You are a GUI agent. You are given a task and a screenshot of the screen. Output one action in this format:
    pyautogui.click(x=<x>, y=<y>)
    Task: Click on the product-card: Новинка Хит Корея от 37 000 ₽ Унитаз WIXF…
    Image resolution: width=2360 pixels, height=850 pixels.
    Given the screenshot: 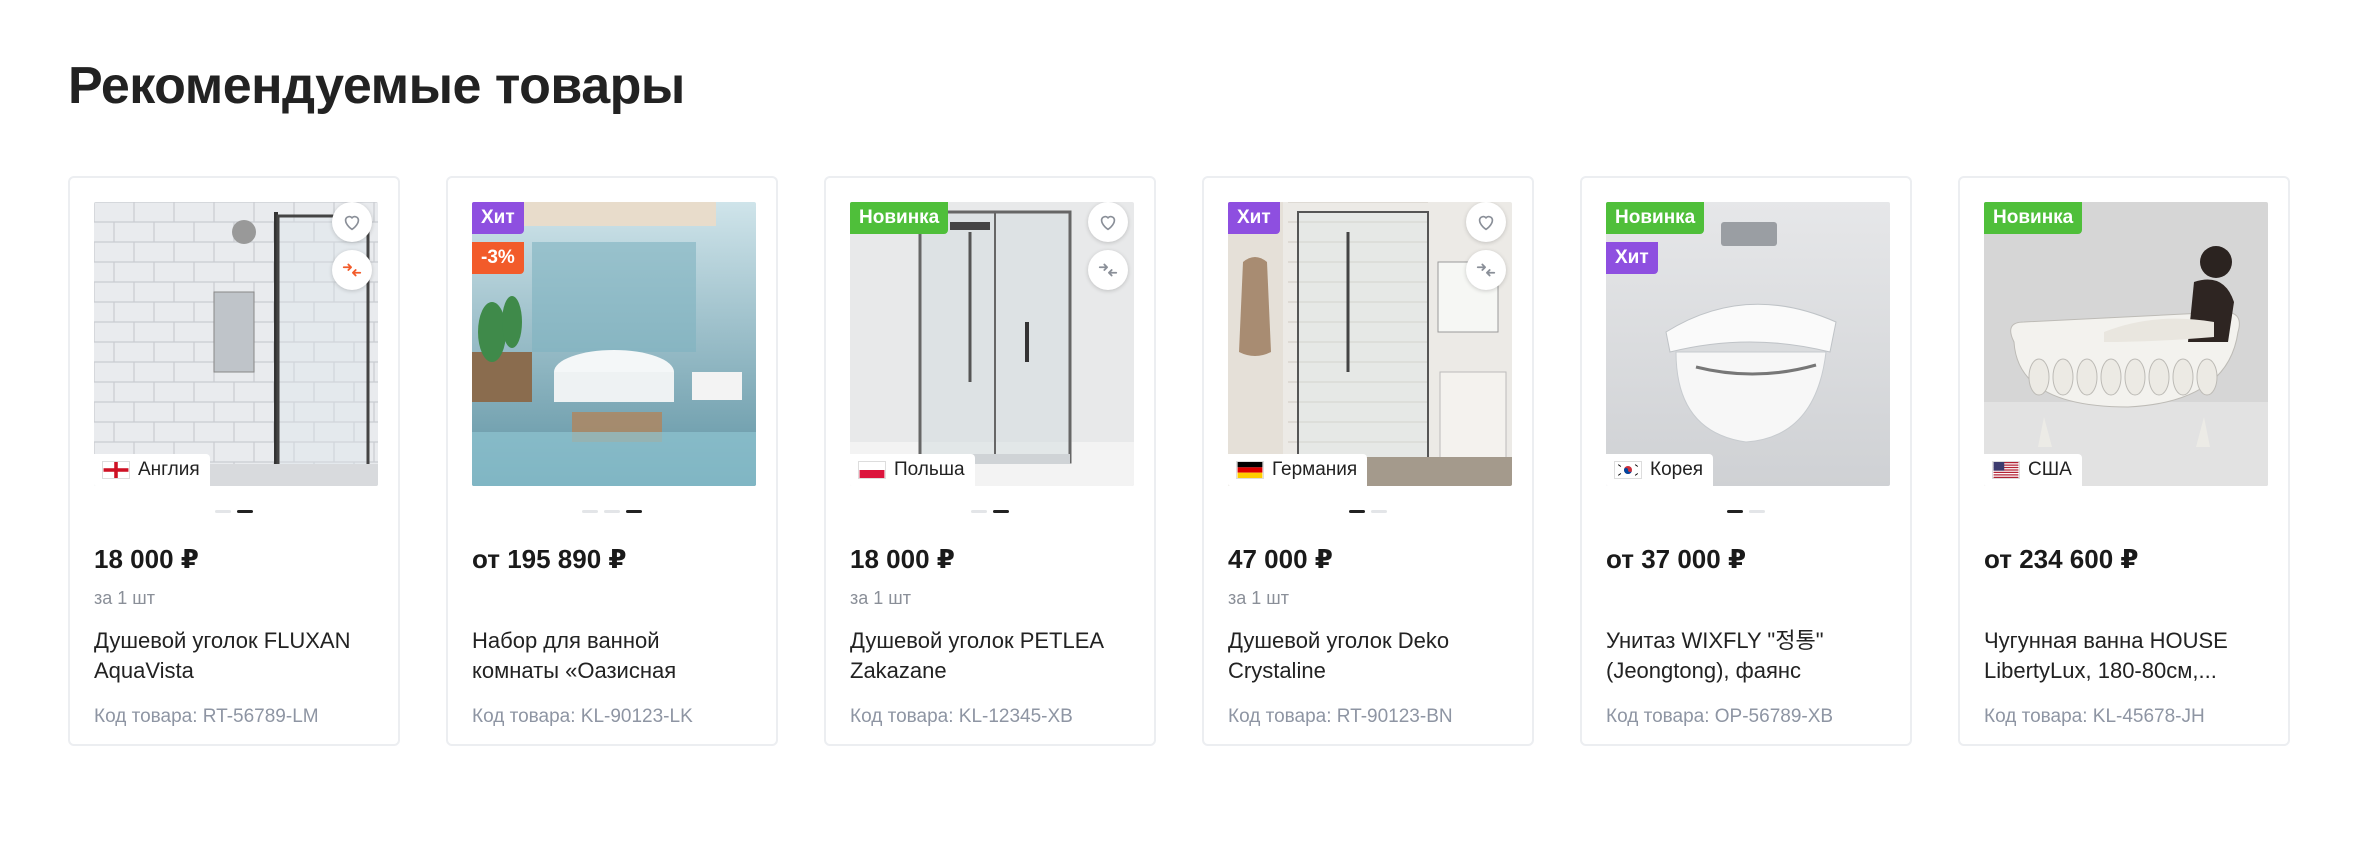 What is the action you would take?
    pyautogui.click(x=1746, y=461)
    